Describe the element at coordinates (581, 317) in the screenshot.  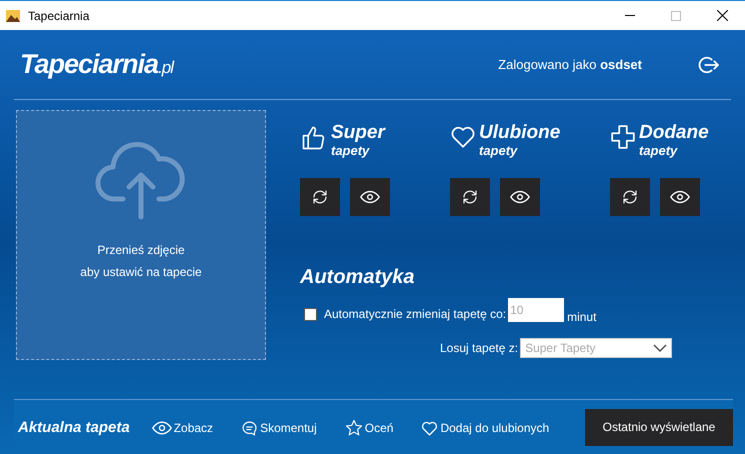
I see `unit-label: minut` at that location.